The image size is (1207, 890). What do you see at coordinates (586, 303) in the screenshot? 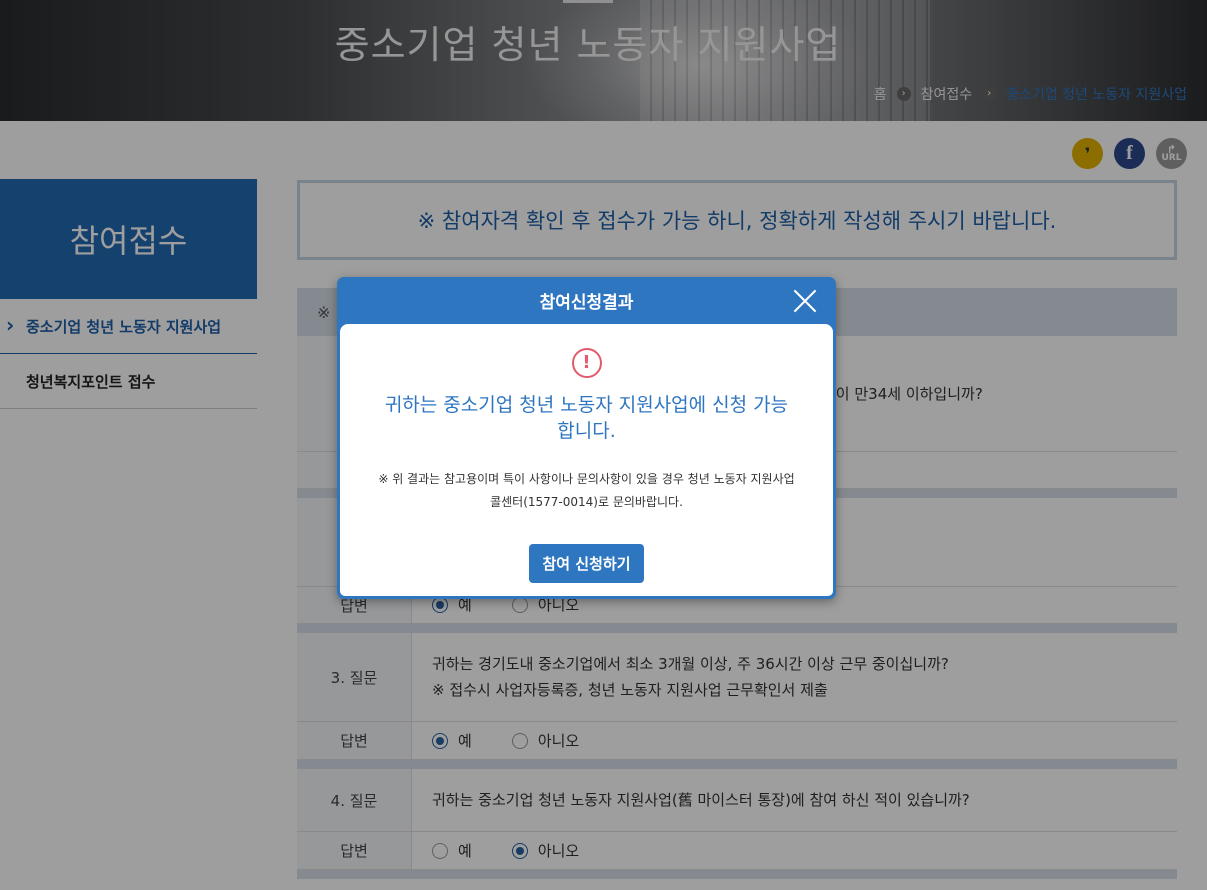
I see `modal-title: 참여신청결과` at bounding box center [586, 303].